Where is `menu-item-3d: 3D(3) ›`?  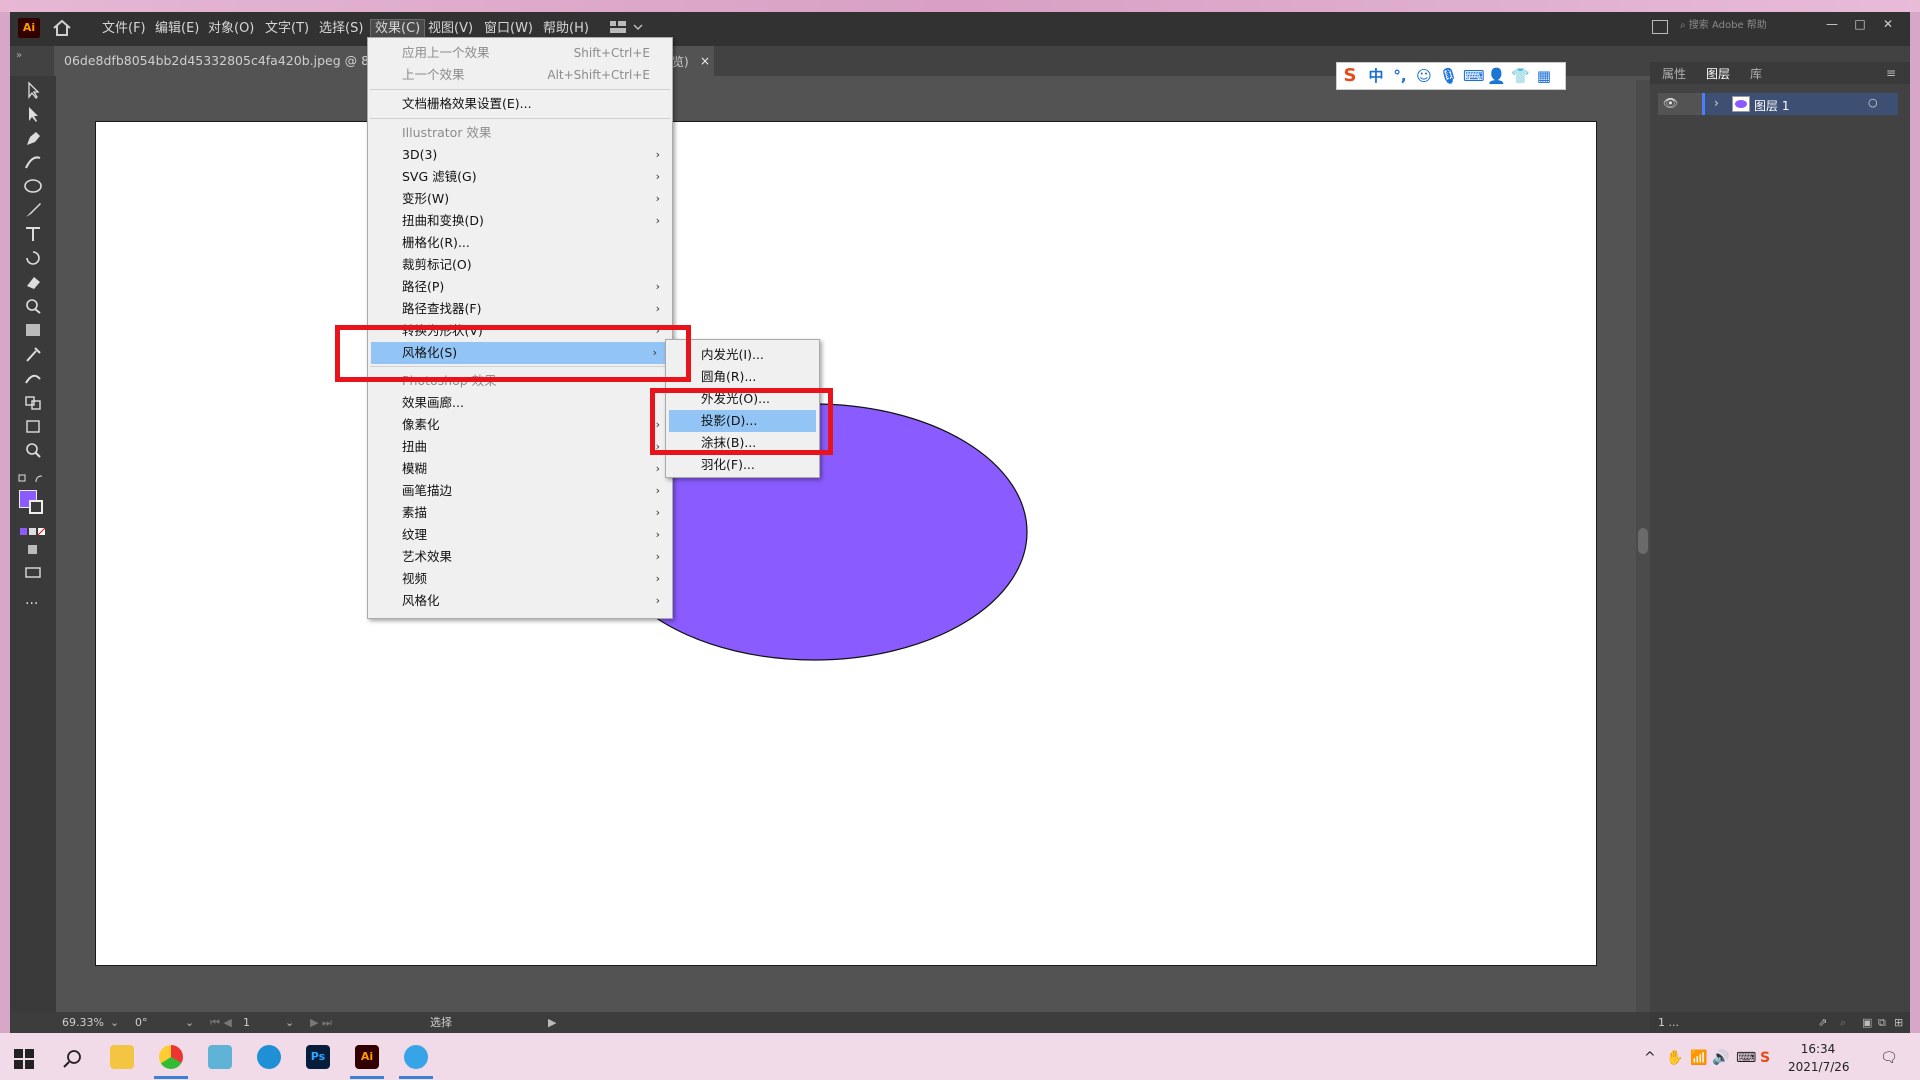 menu-item-3d: 3D(3) › is located at coordinates (520, 155).